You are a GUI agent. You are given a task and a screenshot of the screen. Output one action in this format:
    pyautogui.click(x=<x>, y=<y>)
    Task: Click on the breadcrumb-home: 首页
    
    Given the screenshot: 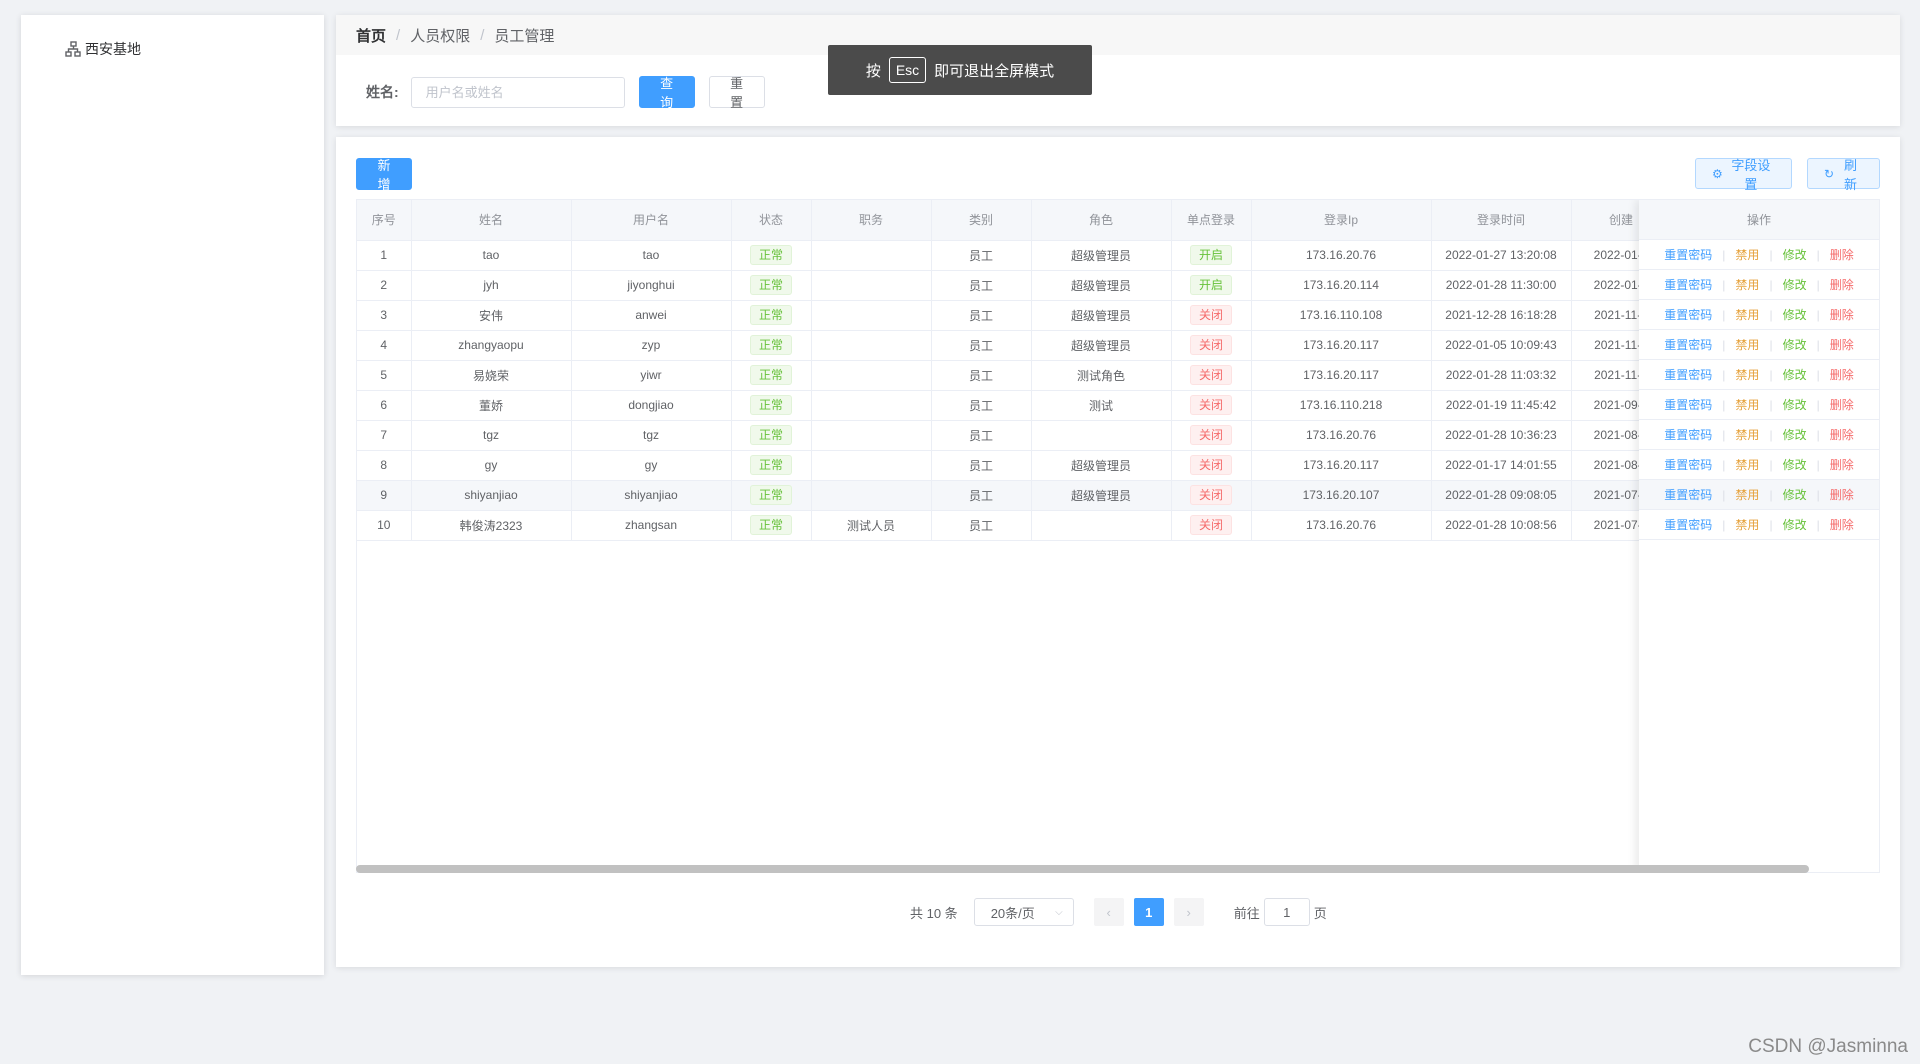 What is the action you would take?
    pyautogui.click(x=371, y=35)
    